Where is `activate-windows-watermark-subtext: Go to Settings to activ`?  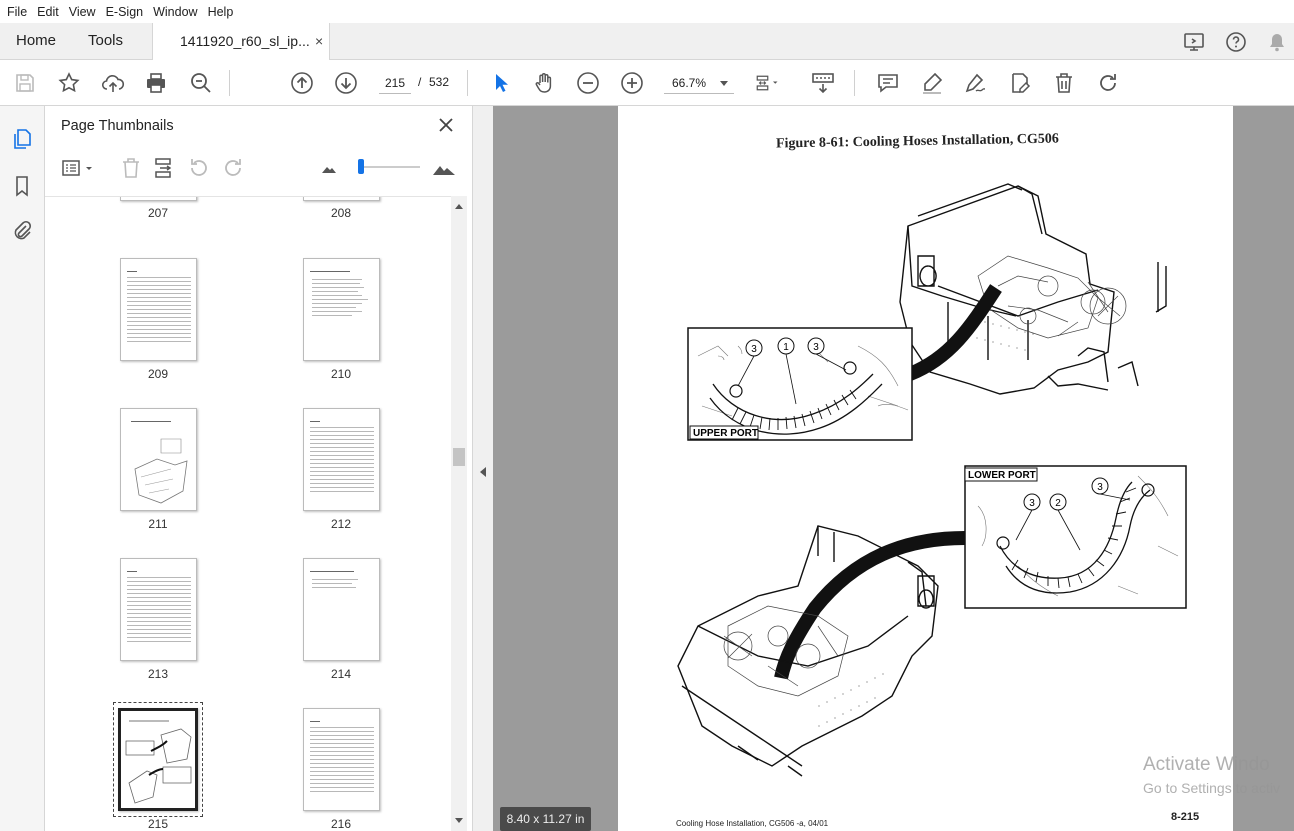 activate-windows-watermark-subtext: Go to Settings to activ is located at coordinates (1211, 788).